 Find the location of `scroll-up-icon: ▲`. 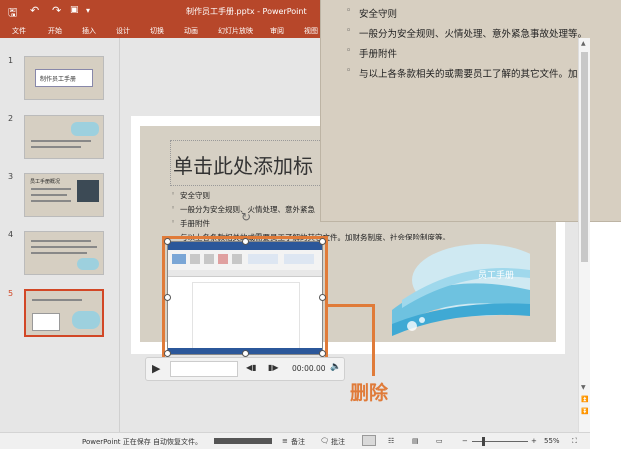

scroll-up-icon: ▲ is located at coordinates (583, 43).